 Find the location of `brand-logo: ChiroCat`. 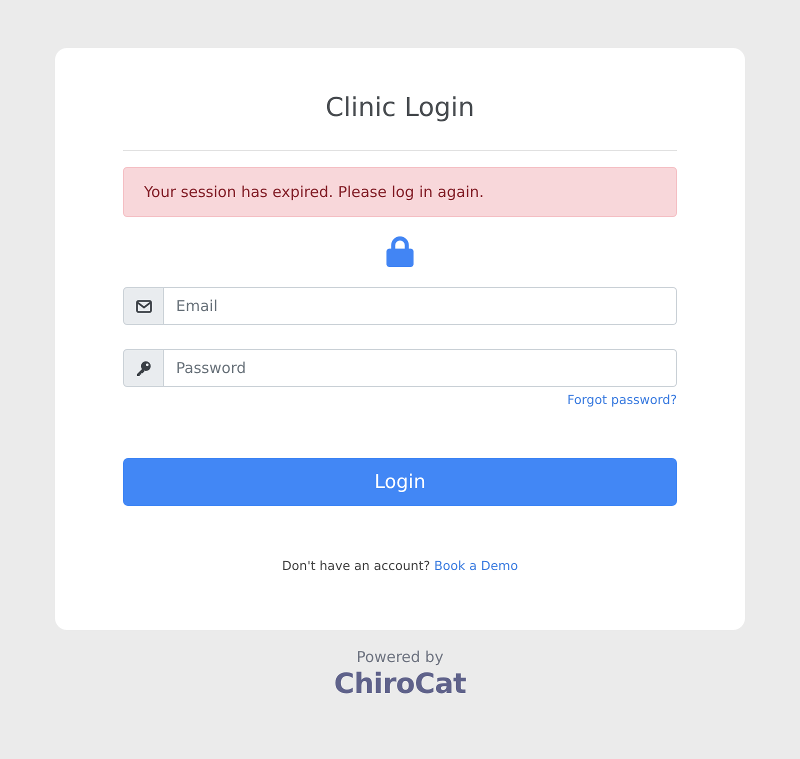

brand-logo: ChiroCat is located at coordinates (400, 684).